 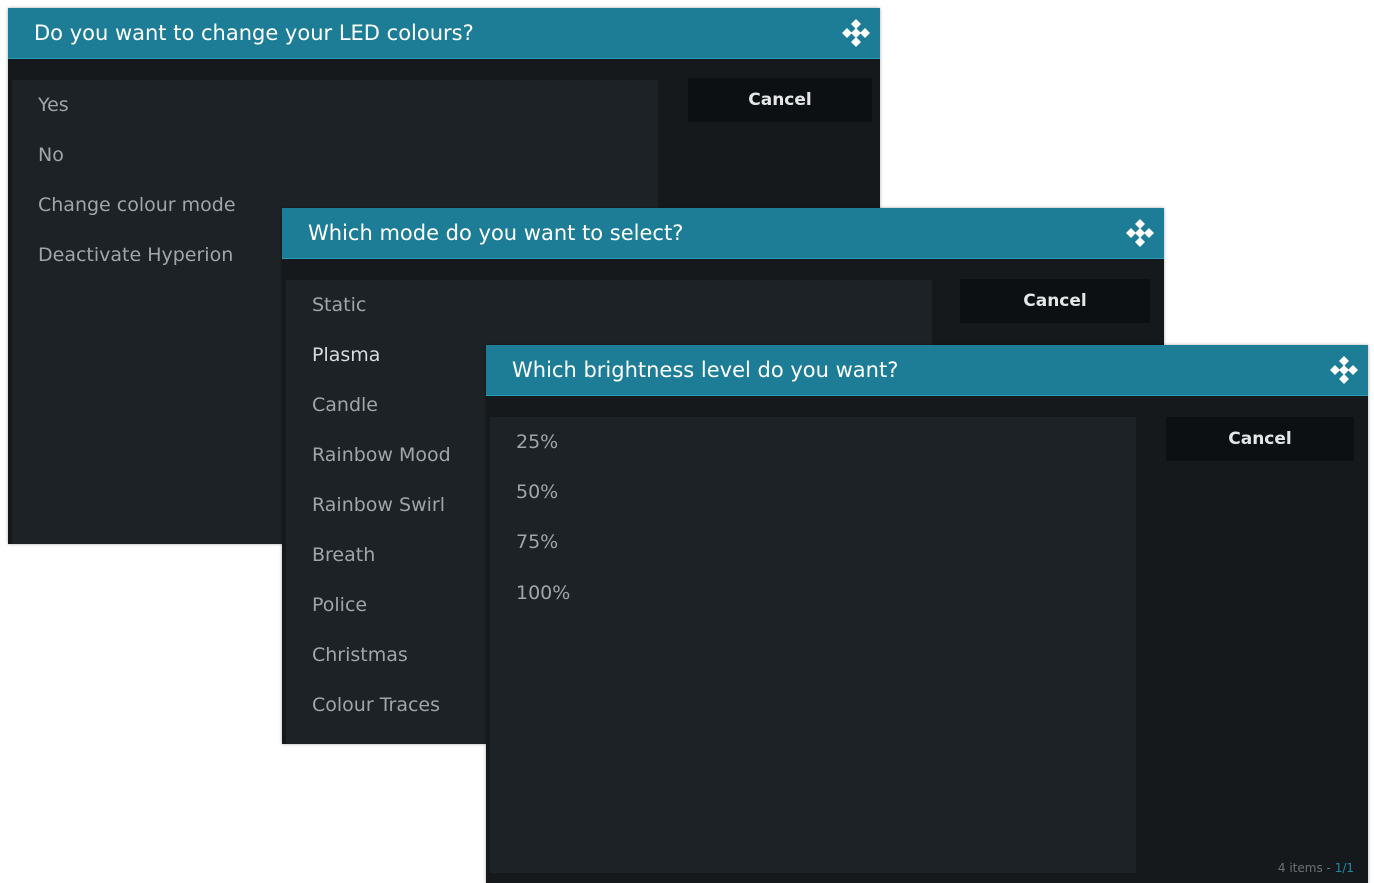 What do you see at coordinates (705, 370) in the screenshot?
I see `dialog-title: Which brightness level do you want?` at bounding box center [705, 370].